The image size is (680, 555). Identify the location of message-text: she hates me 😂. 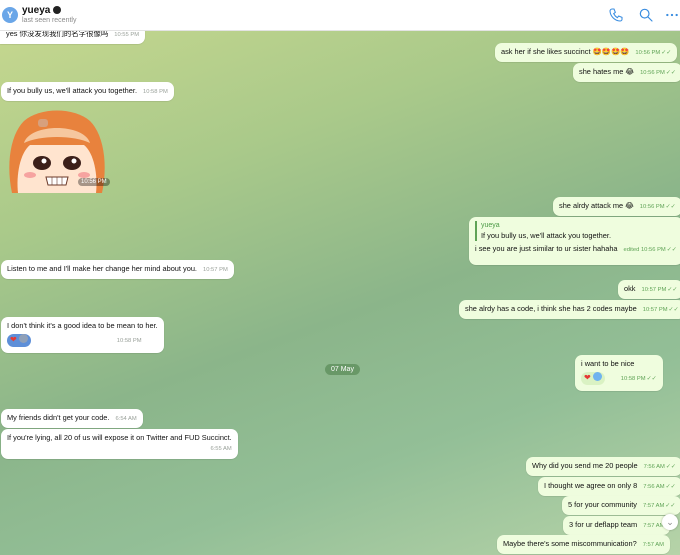
(607, 71).